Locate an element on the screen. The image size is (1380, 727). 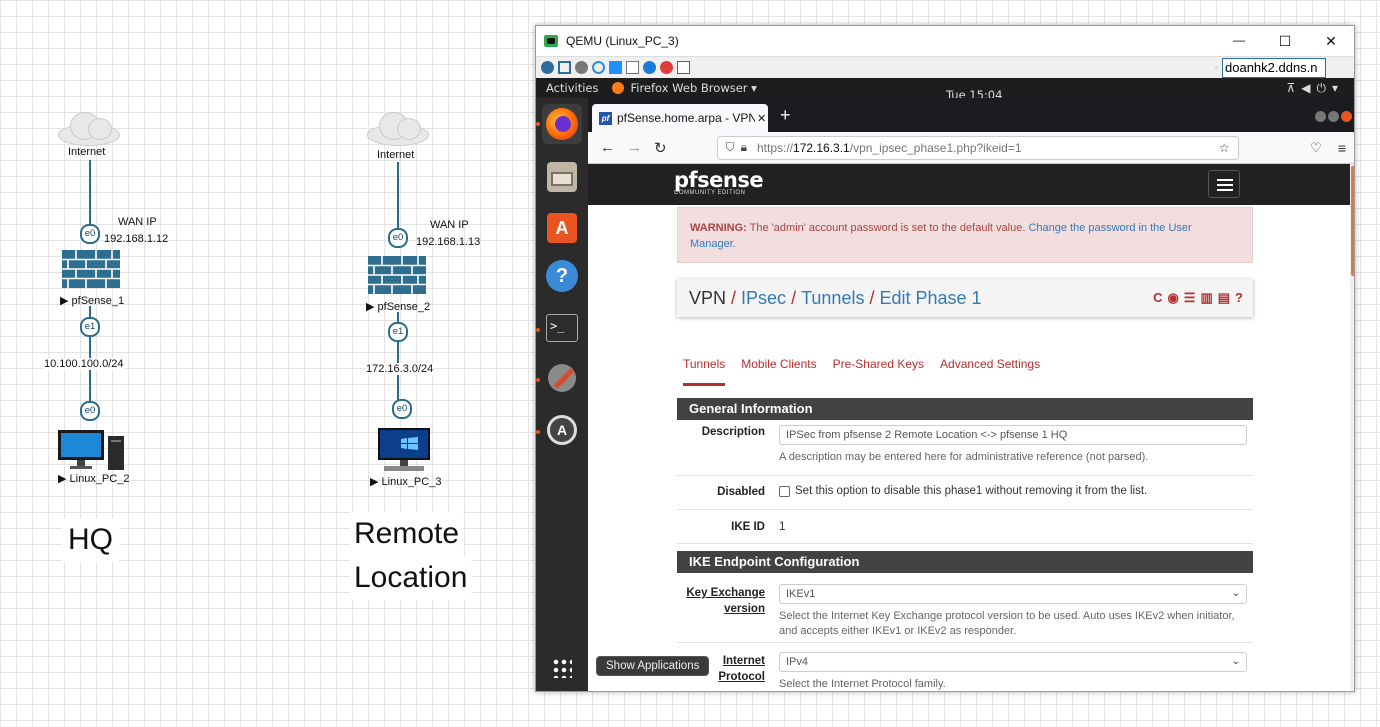
stop-icon is located at coordinates (666, 67).